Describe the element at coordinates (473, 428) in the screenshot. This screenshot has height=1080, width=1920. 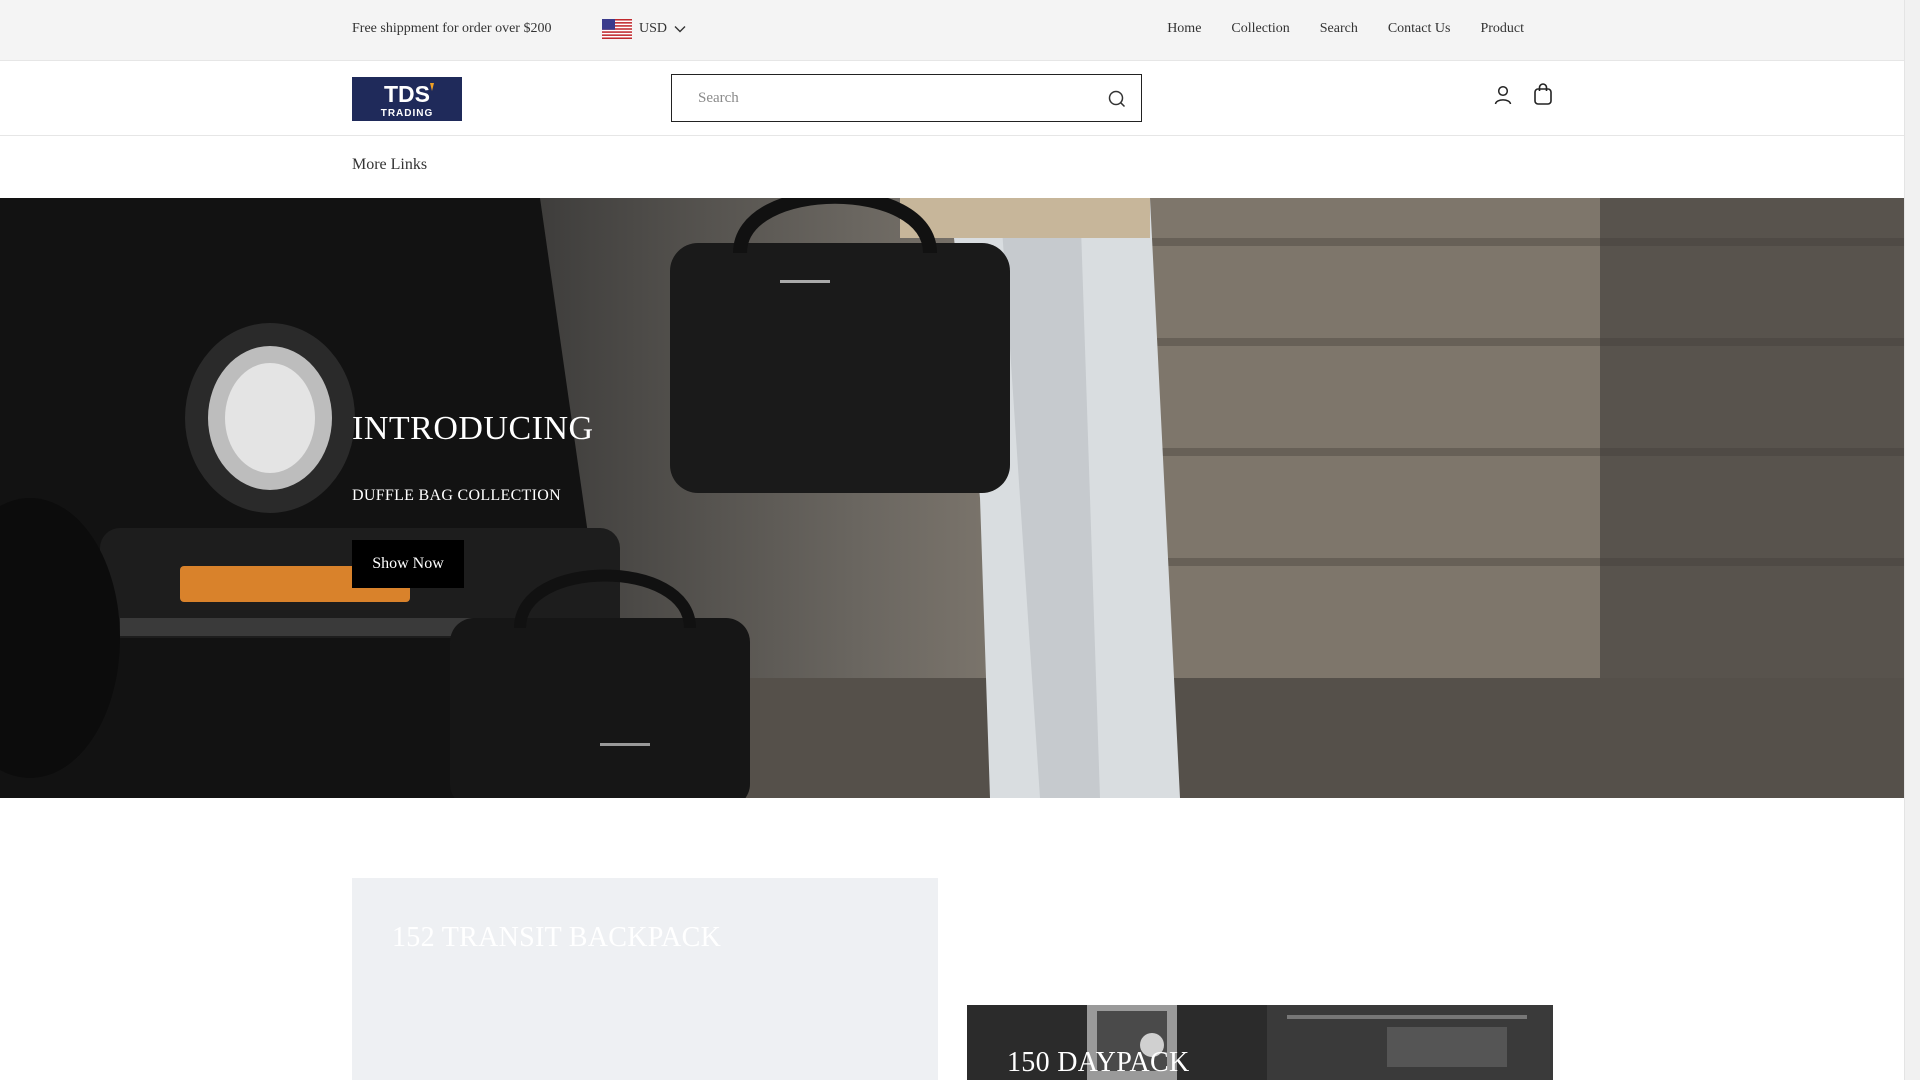
I see `hero-title: INTRODUCING` at that location.